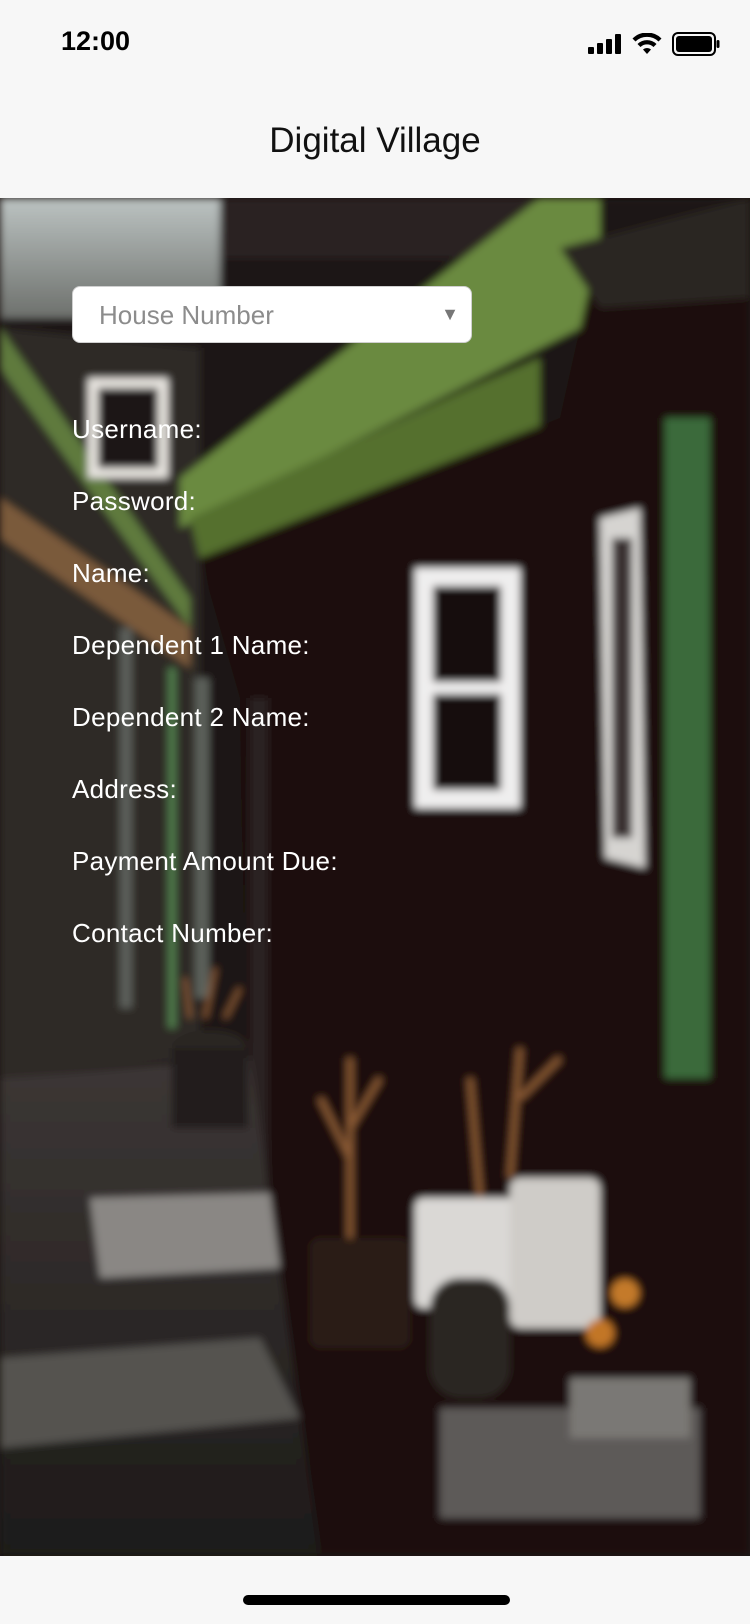 Image resolution: width=750 pixels, height=1624 pixels. Describe the element at coordinates (186, 315) in the screenshot. I see `house-number-placeholder: House Number` at that location.